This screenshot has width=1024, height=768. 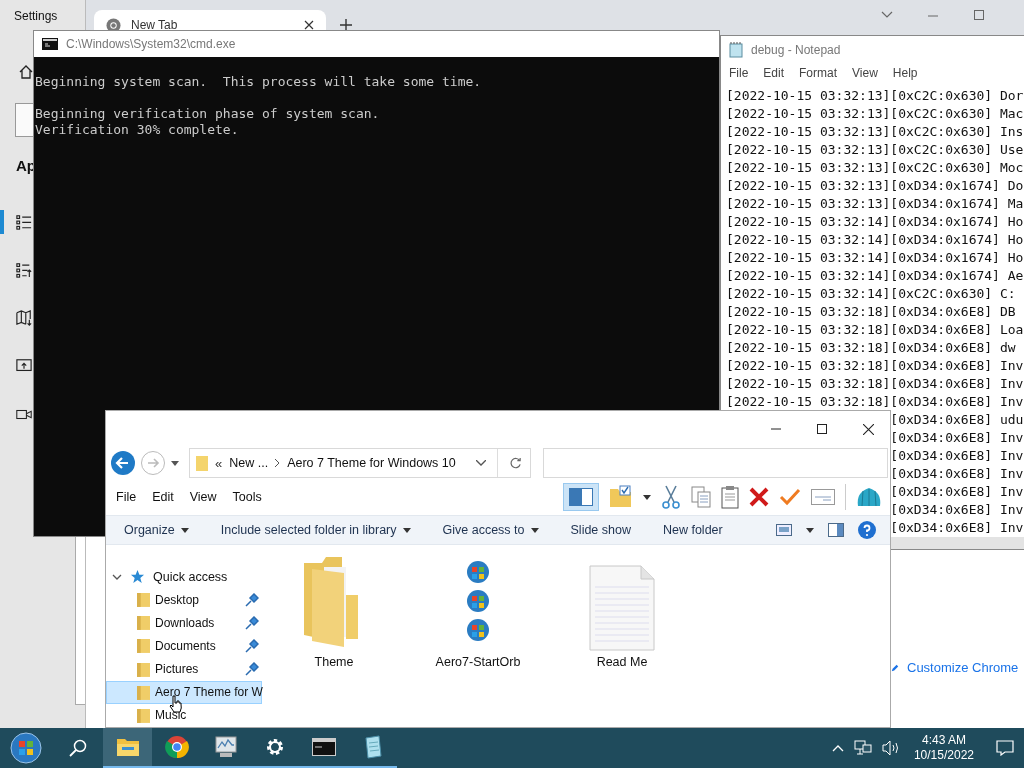 I want to click on tree-item: Documents, so click(x=184, y=646).